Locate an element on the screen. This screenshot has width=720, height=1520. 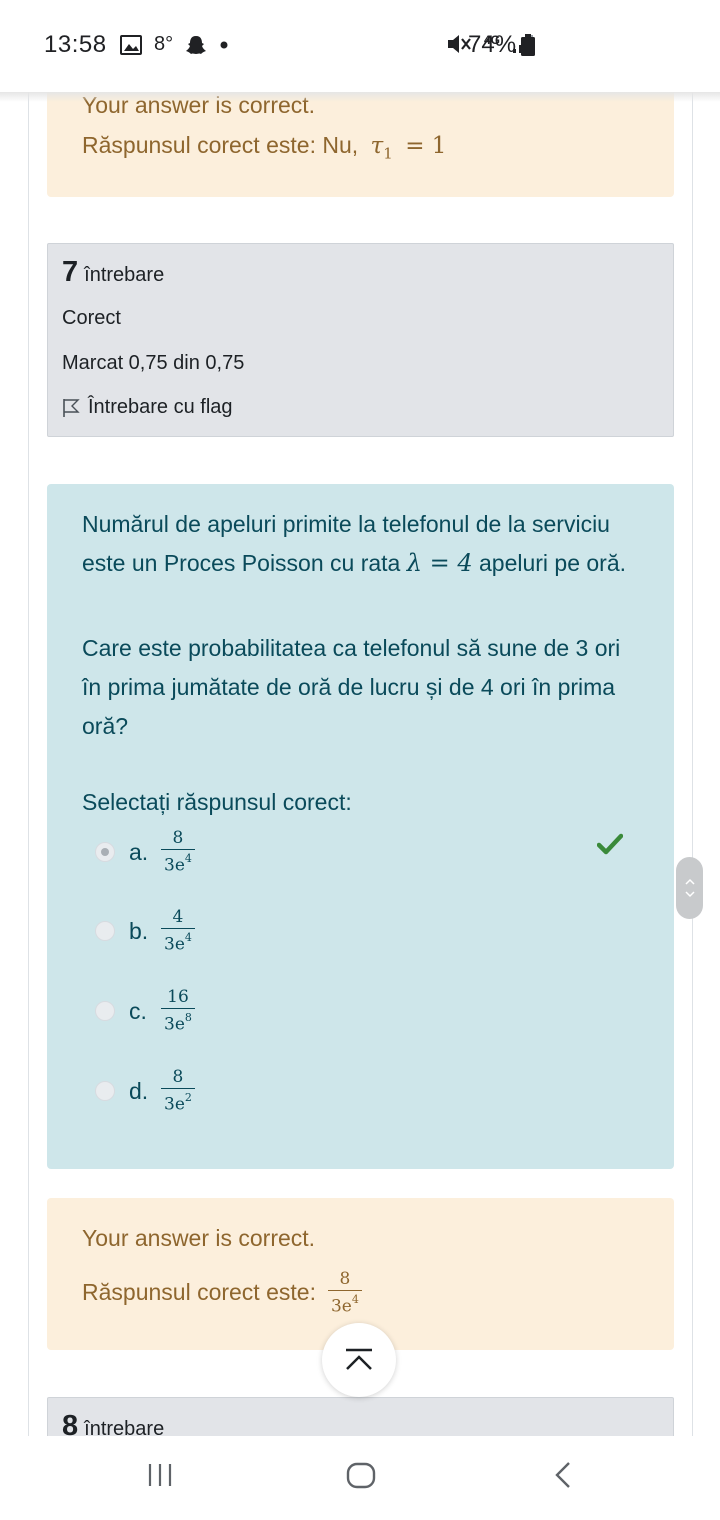
back-icon is located at coordinates (563, 1475).